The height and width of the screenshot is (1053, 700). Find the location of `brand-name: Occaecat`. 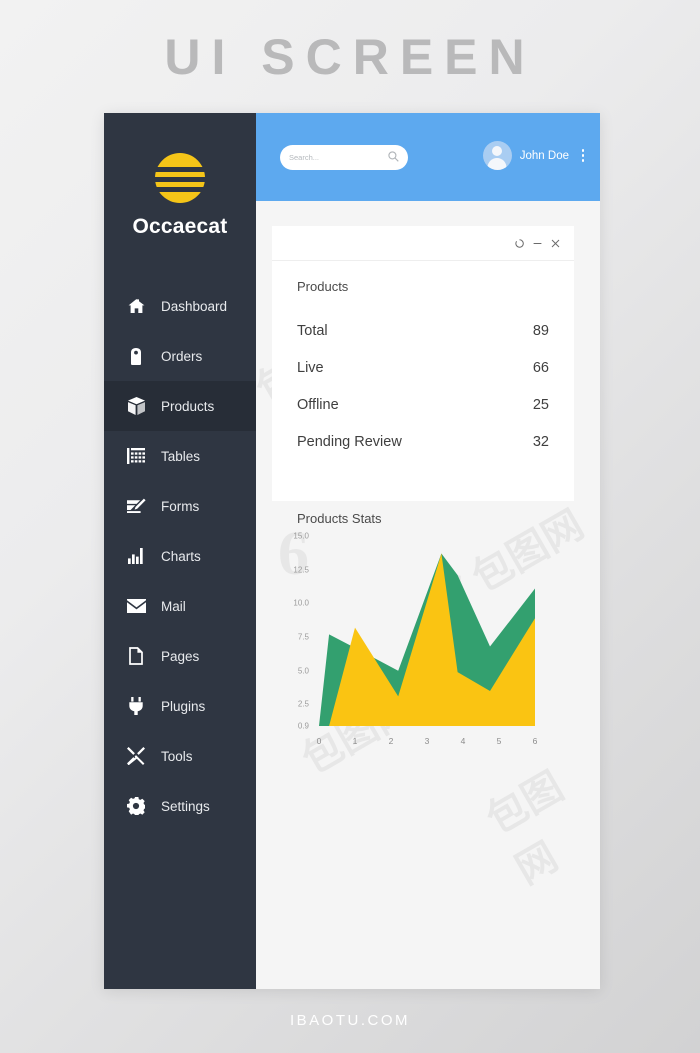

brand-name: Occaecat is located at coordinates (180, 226).